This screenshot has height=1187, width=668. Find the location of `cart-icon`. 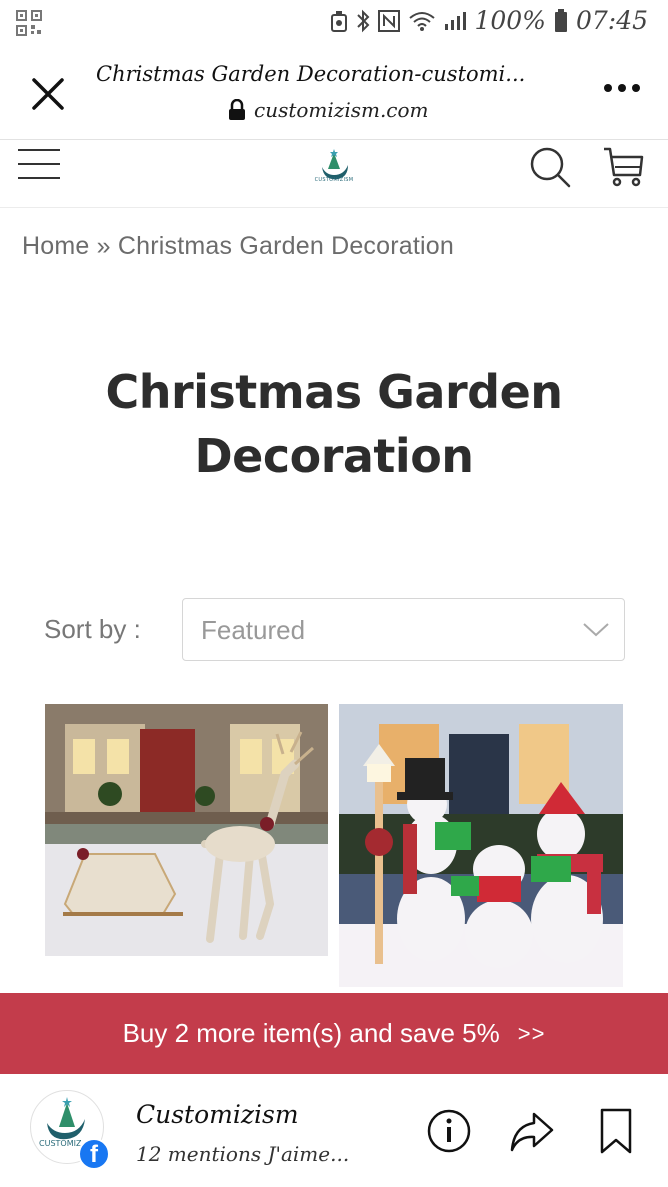

cart-icon is located at coordinates (624, 167).